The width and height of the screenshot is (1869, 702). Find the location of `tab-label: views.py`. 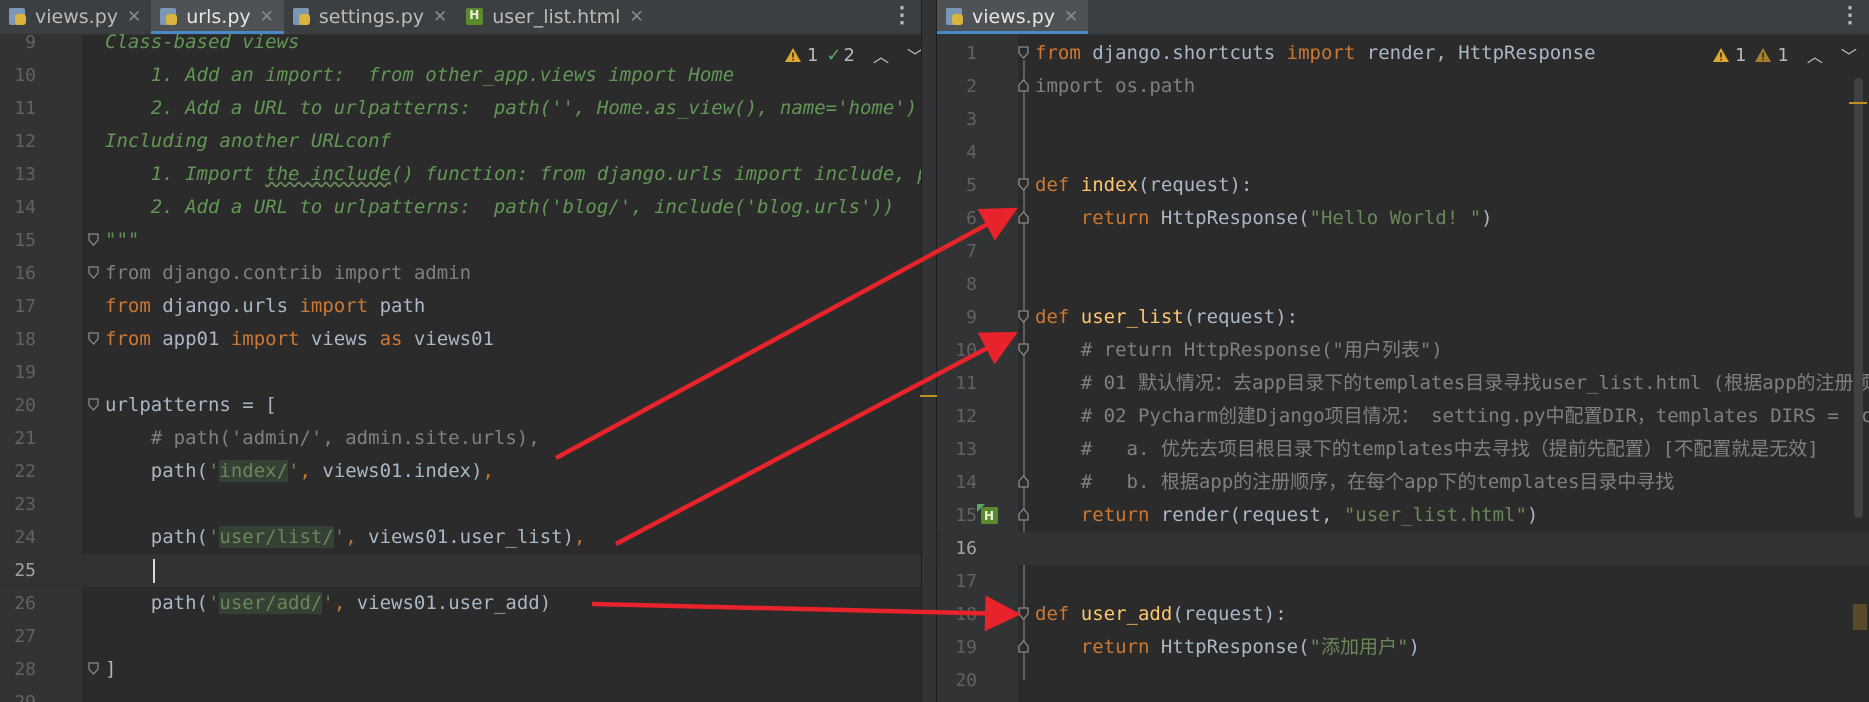

tab-label: views.py is located at coordinates (76, 17).